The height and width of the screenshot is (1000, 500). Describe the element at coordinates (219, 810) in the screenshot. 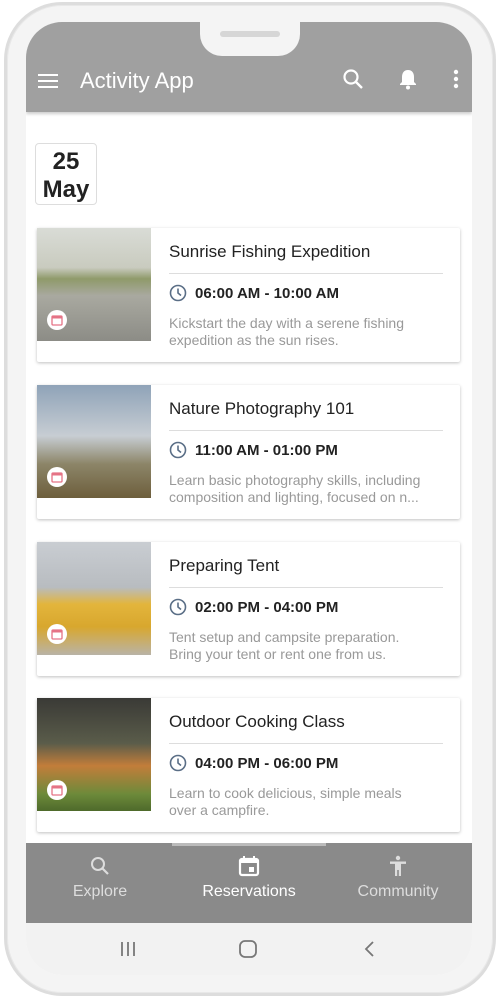

I see `description-line: over a campfire.` at that location.